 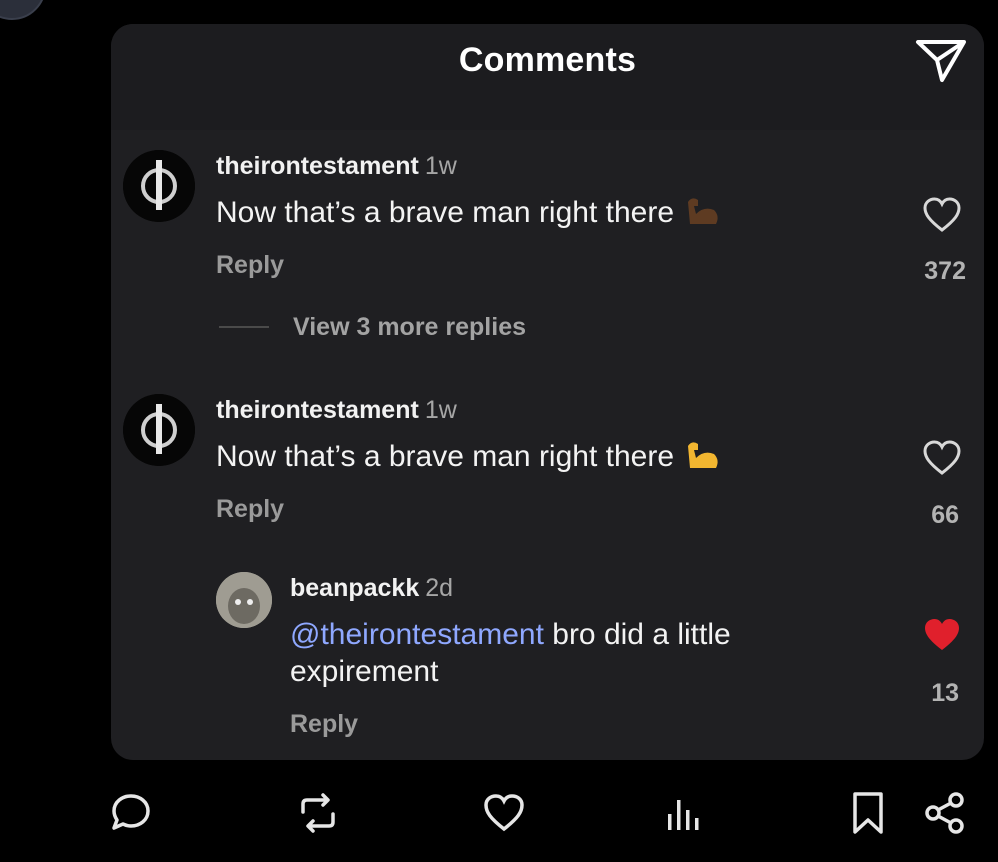 What do you see at coordinates (637, 634) in the screenshot?
I see `reply-body: bro did a little` at bounding box center [637, 634].